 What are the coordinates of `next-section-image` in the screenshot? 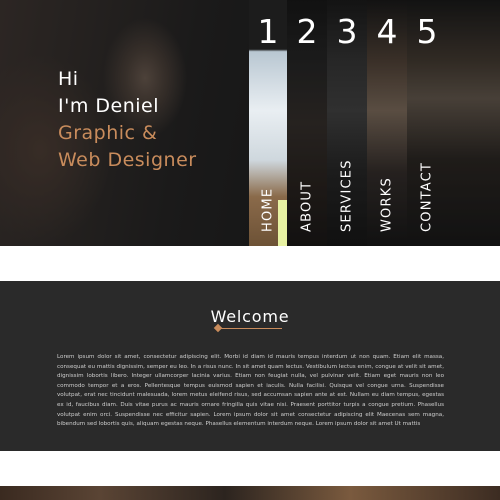 It's located at (250, 493).